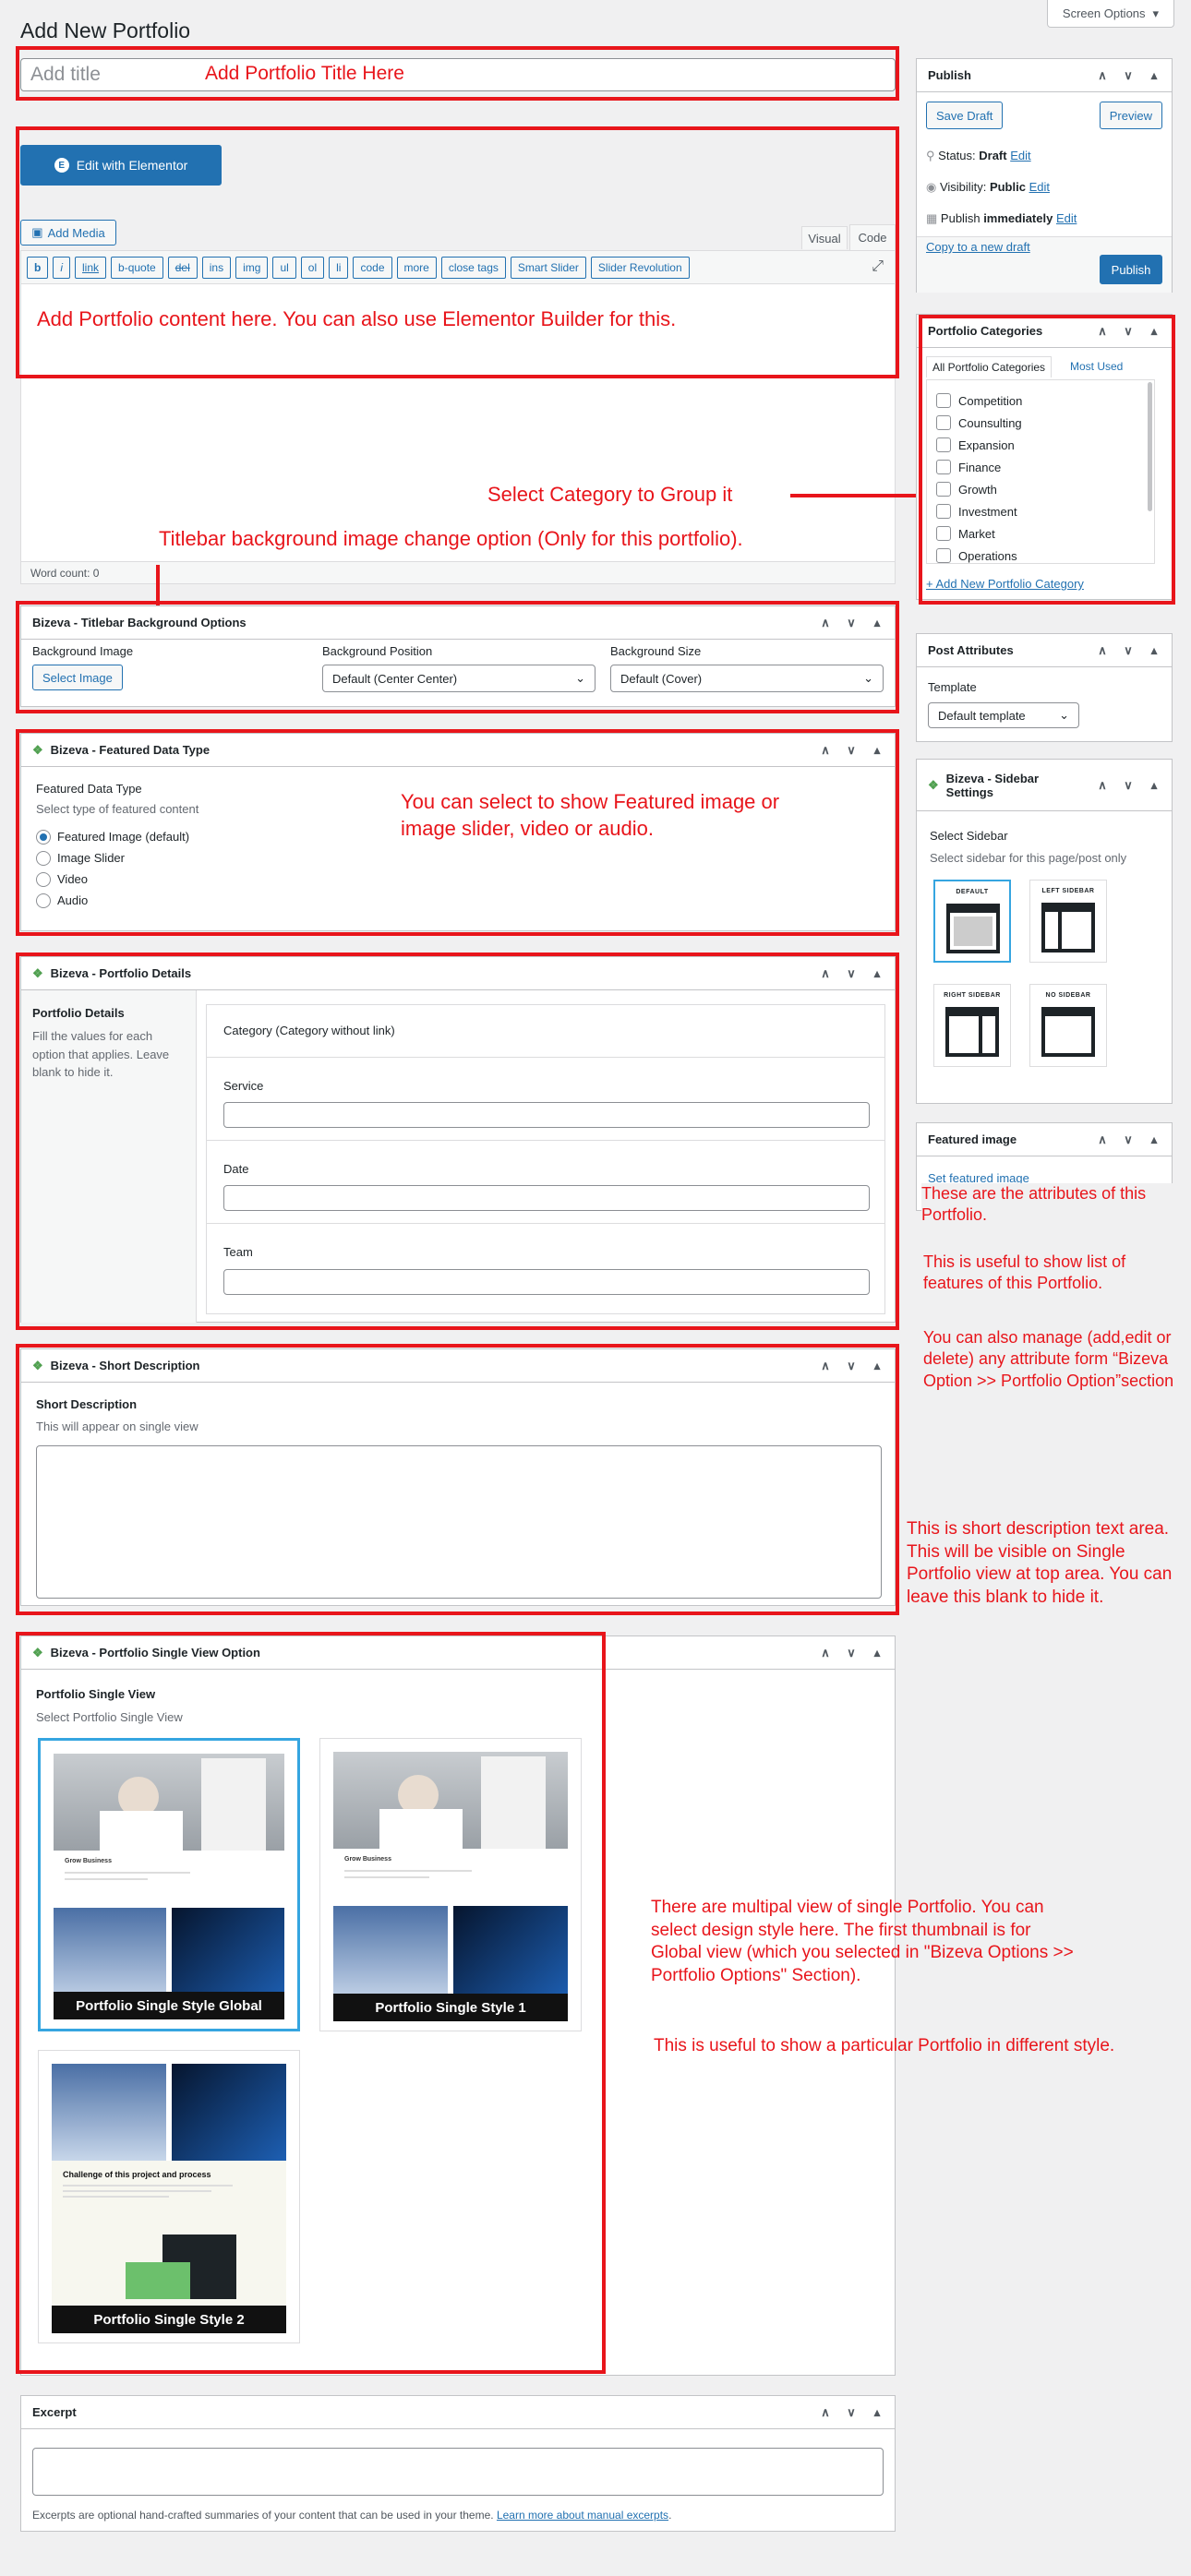  Describe the element at coordinates (1040, 511) in the screenshot. I see `category-item: Investment` at that location.